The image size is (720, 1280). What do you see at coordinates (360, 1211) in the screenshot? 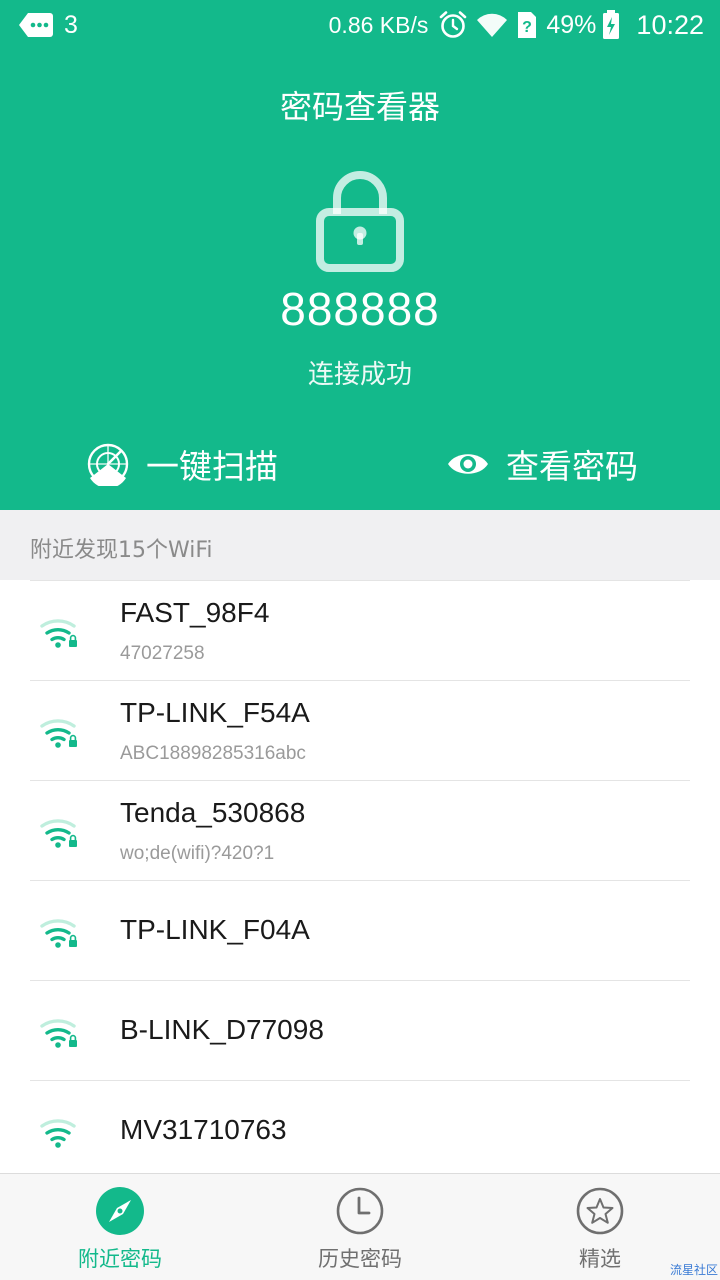
I see `clock-icon` at bounding box center [360, 1211].